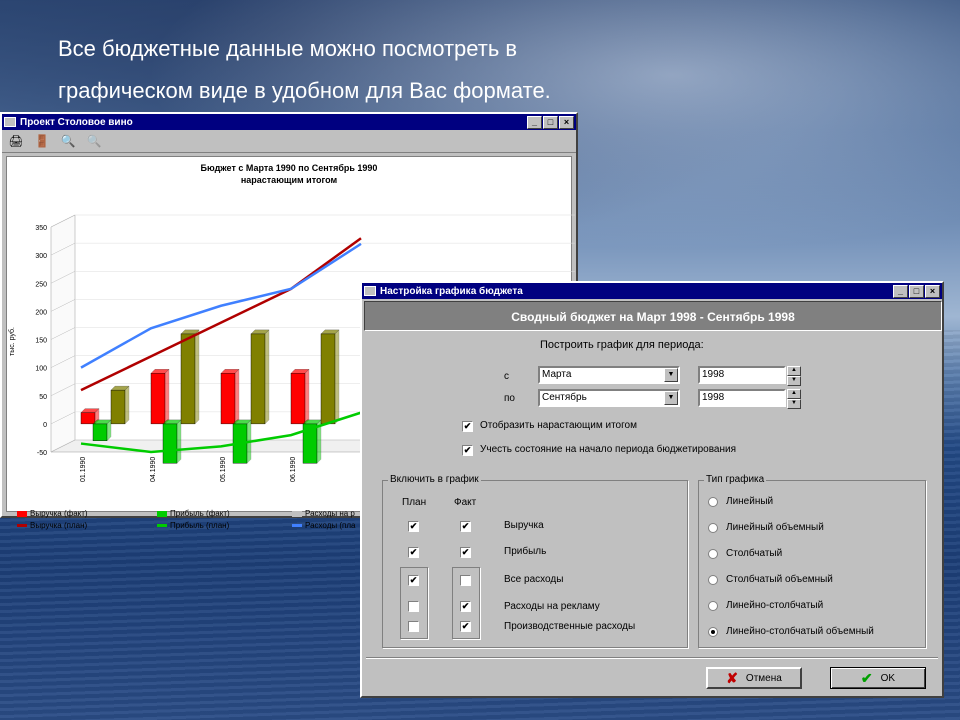  What do you see at coordinates (413, 552) in the screenshot?
I see `profit-plan-checkbox: ✔` at bounding box center [413, 552].